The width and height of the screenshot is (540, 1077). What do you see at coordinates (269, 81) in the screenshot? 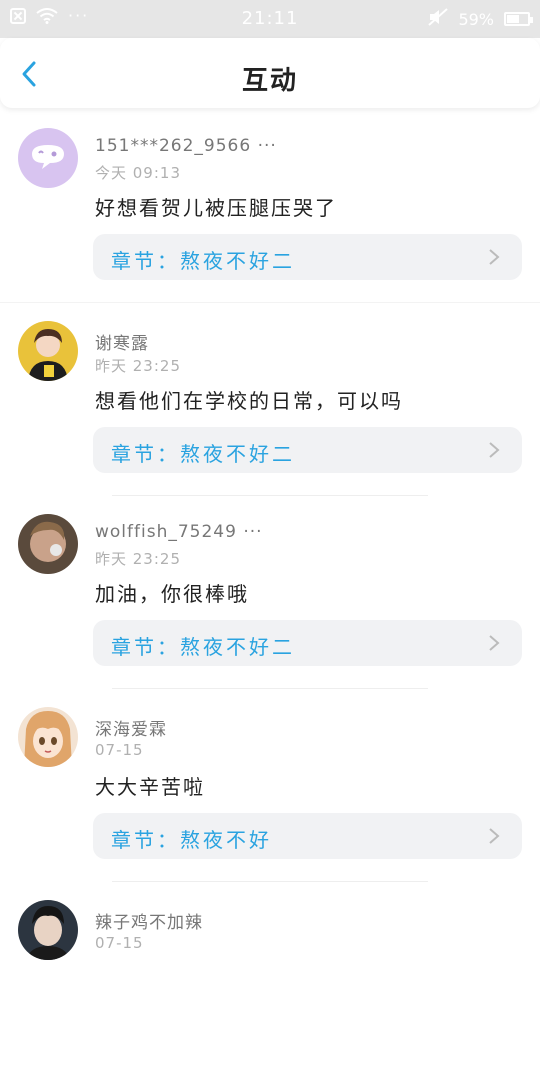
I see `page-title: 互动` at bounding box center [269, 81].